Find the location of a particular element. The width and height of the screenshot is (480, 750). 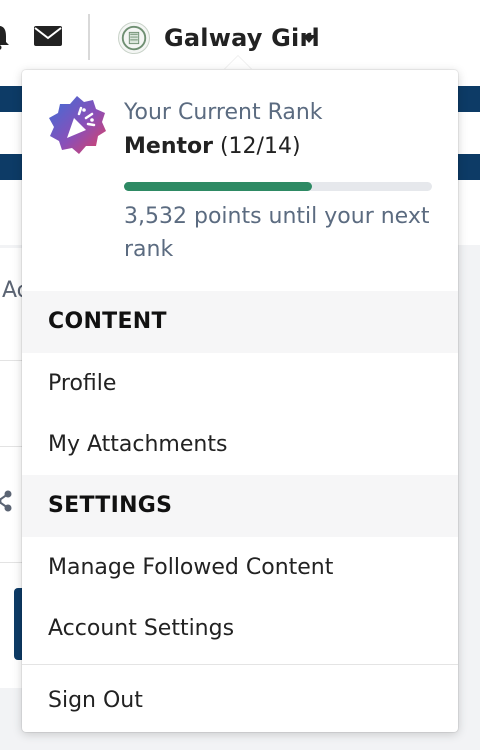

menu-item-profile: Profile is located at coordinates (240, 384).